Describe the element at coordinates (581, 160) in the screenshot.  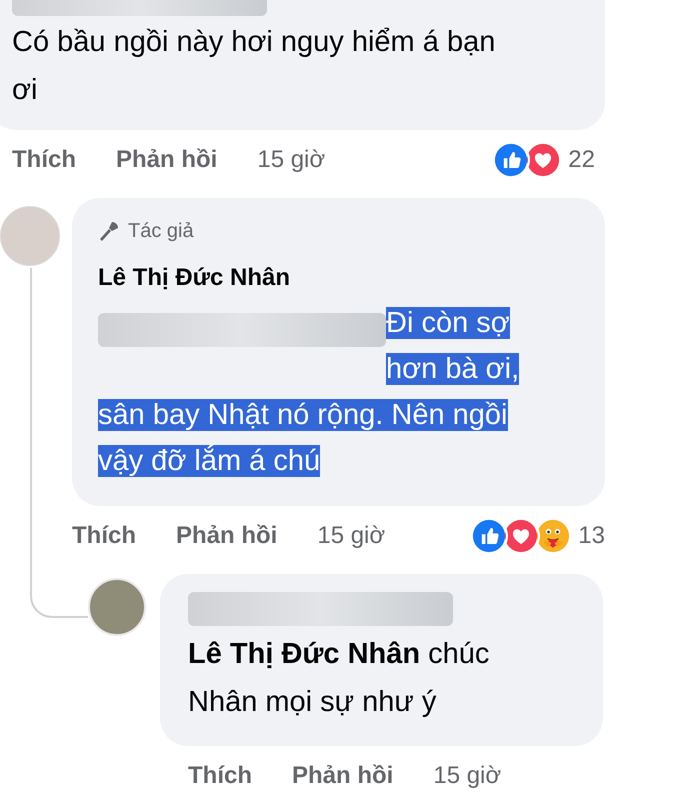
I see `reaction-count: 22` at that location.